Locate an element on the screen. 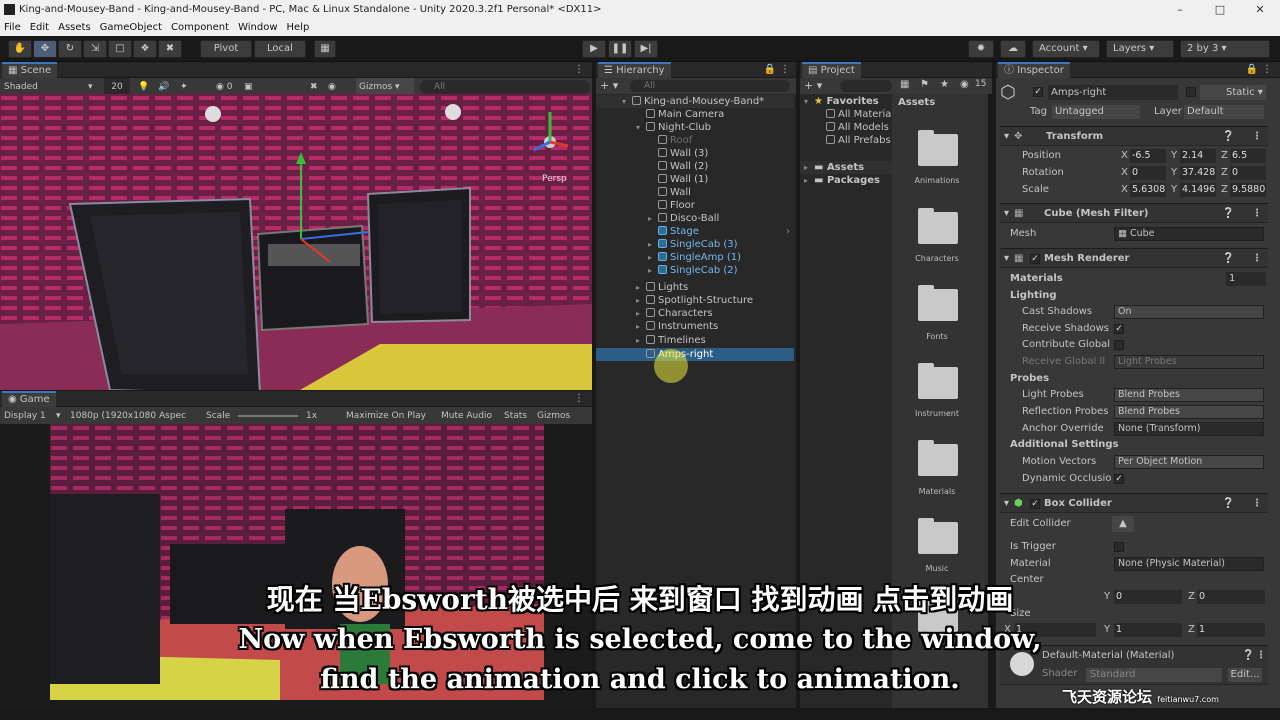 The height and width of the screenshot is (720, 1280). hierarchy-item-characters: ▸ Characters is located at coordinates (695, 313).